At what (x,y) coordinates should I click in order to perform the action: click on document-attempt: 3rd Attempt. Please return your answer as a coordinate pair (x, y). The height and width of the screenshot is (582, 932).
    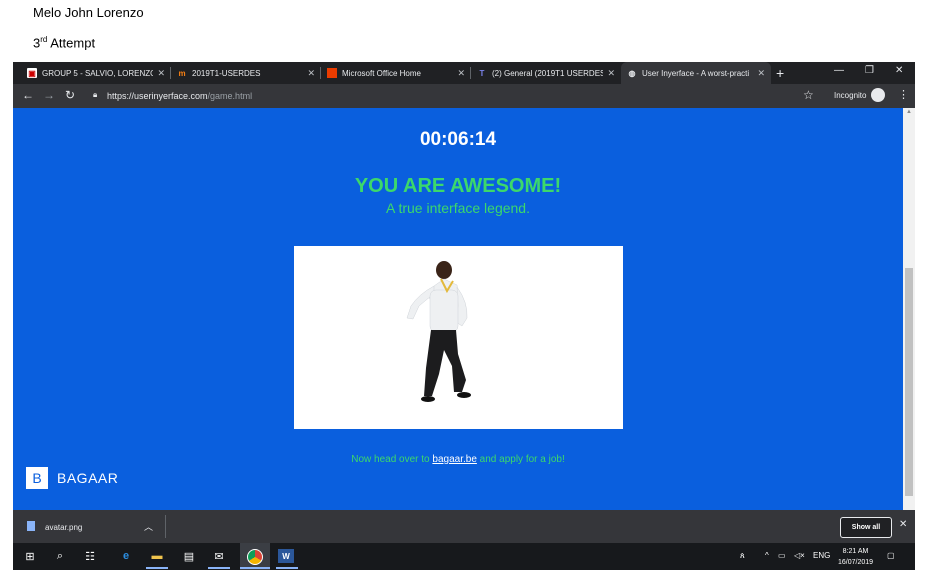
    Looking at the image, I should click on (64, 42).